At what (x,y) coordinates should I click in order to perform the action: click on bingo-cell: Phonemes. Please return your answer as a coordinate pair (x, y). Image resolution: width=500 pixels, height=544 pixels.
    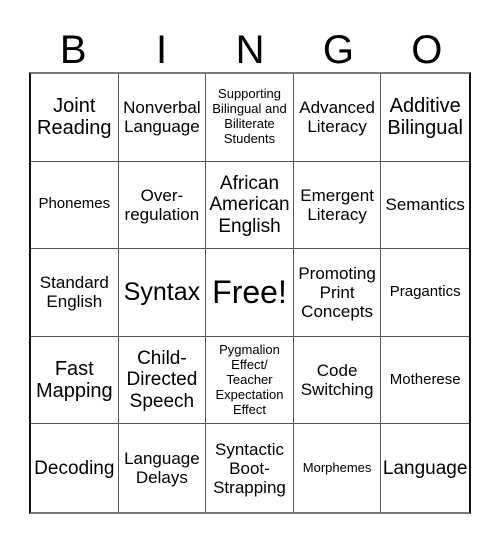
    Looking at the image, I should click on (75, 205).